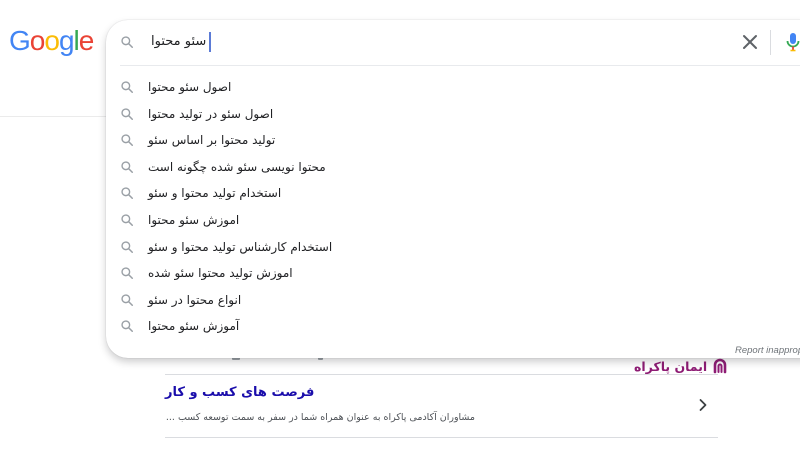 This screenshot has width=800, height=450. I want to click on microphone-icon, so click(793, 42).